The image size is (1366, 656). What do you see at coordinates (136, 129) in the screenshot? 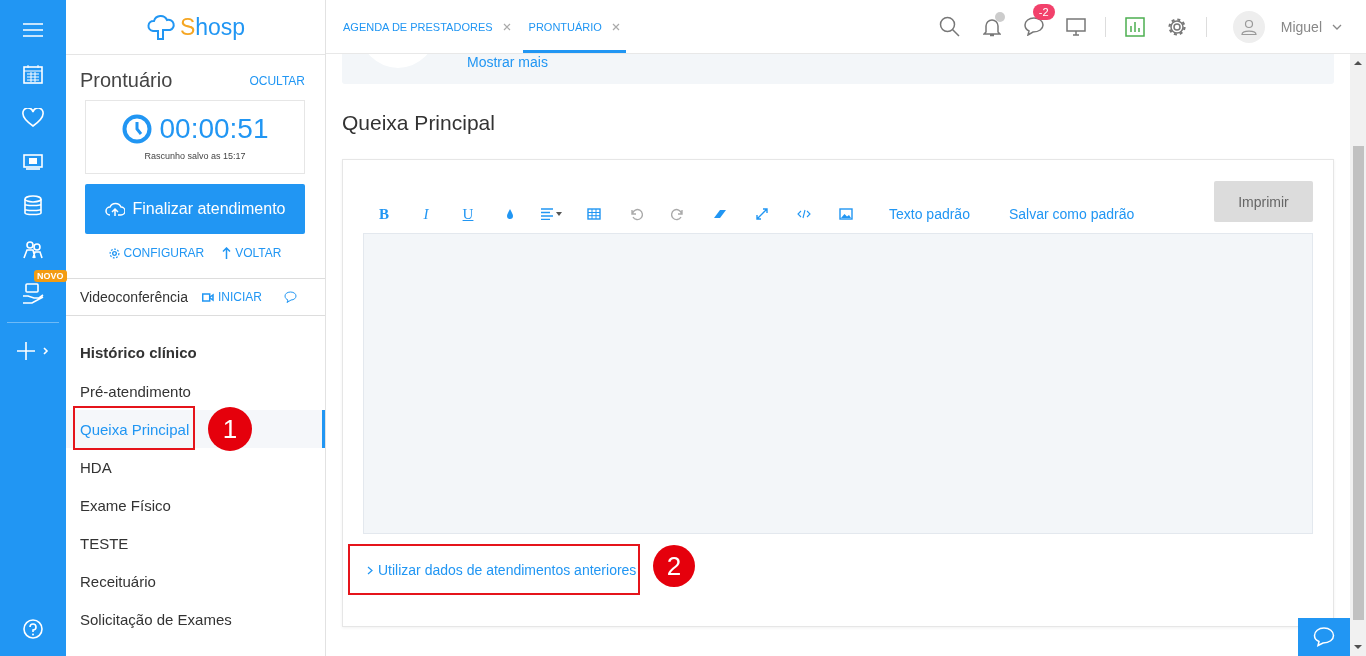
I see `clock-icon` at bounding box center [136, 129].